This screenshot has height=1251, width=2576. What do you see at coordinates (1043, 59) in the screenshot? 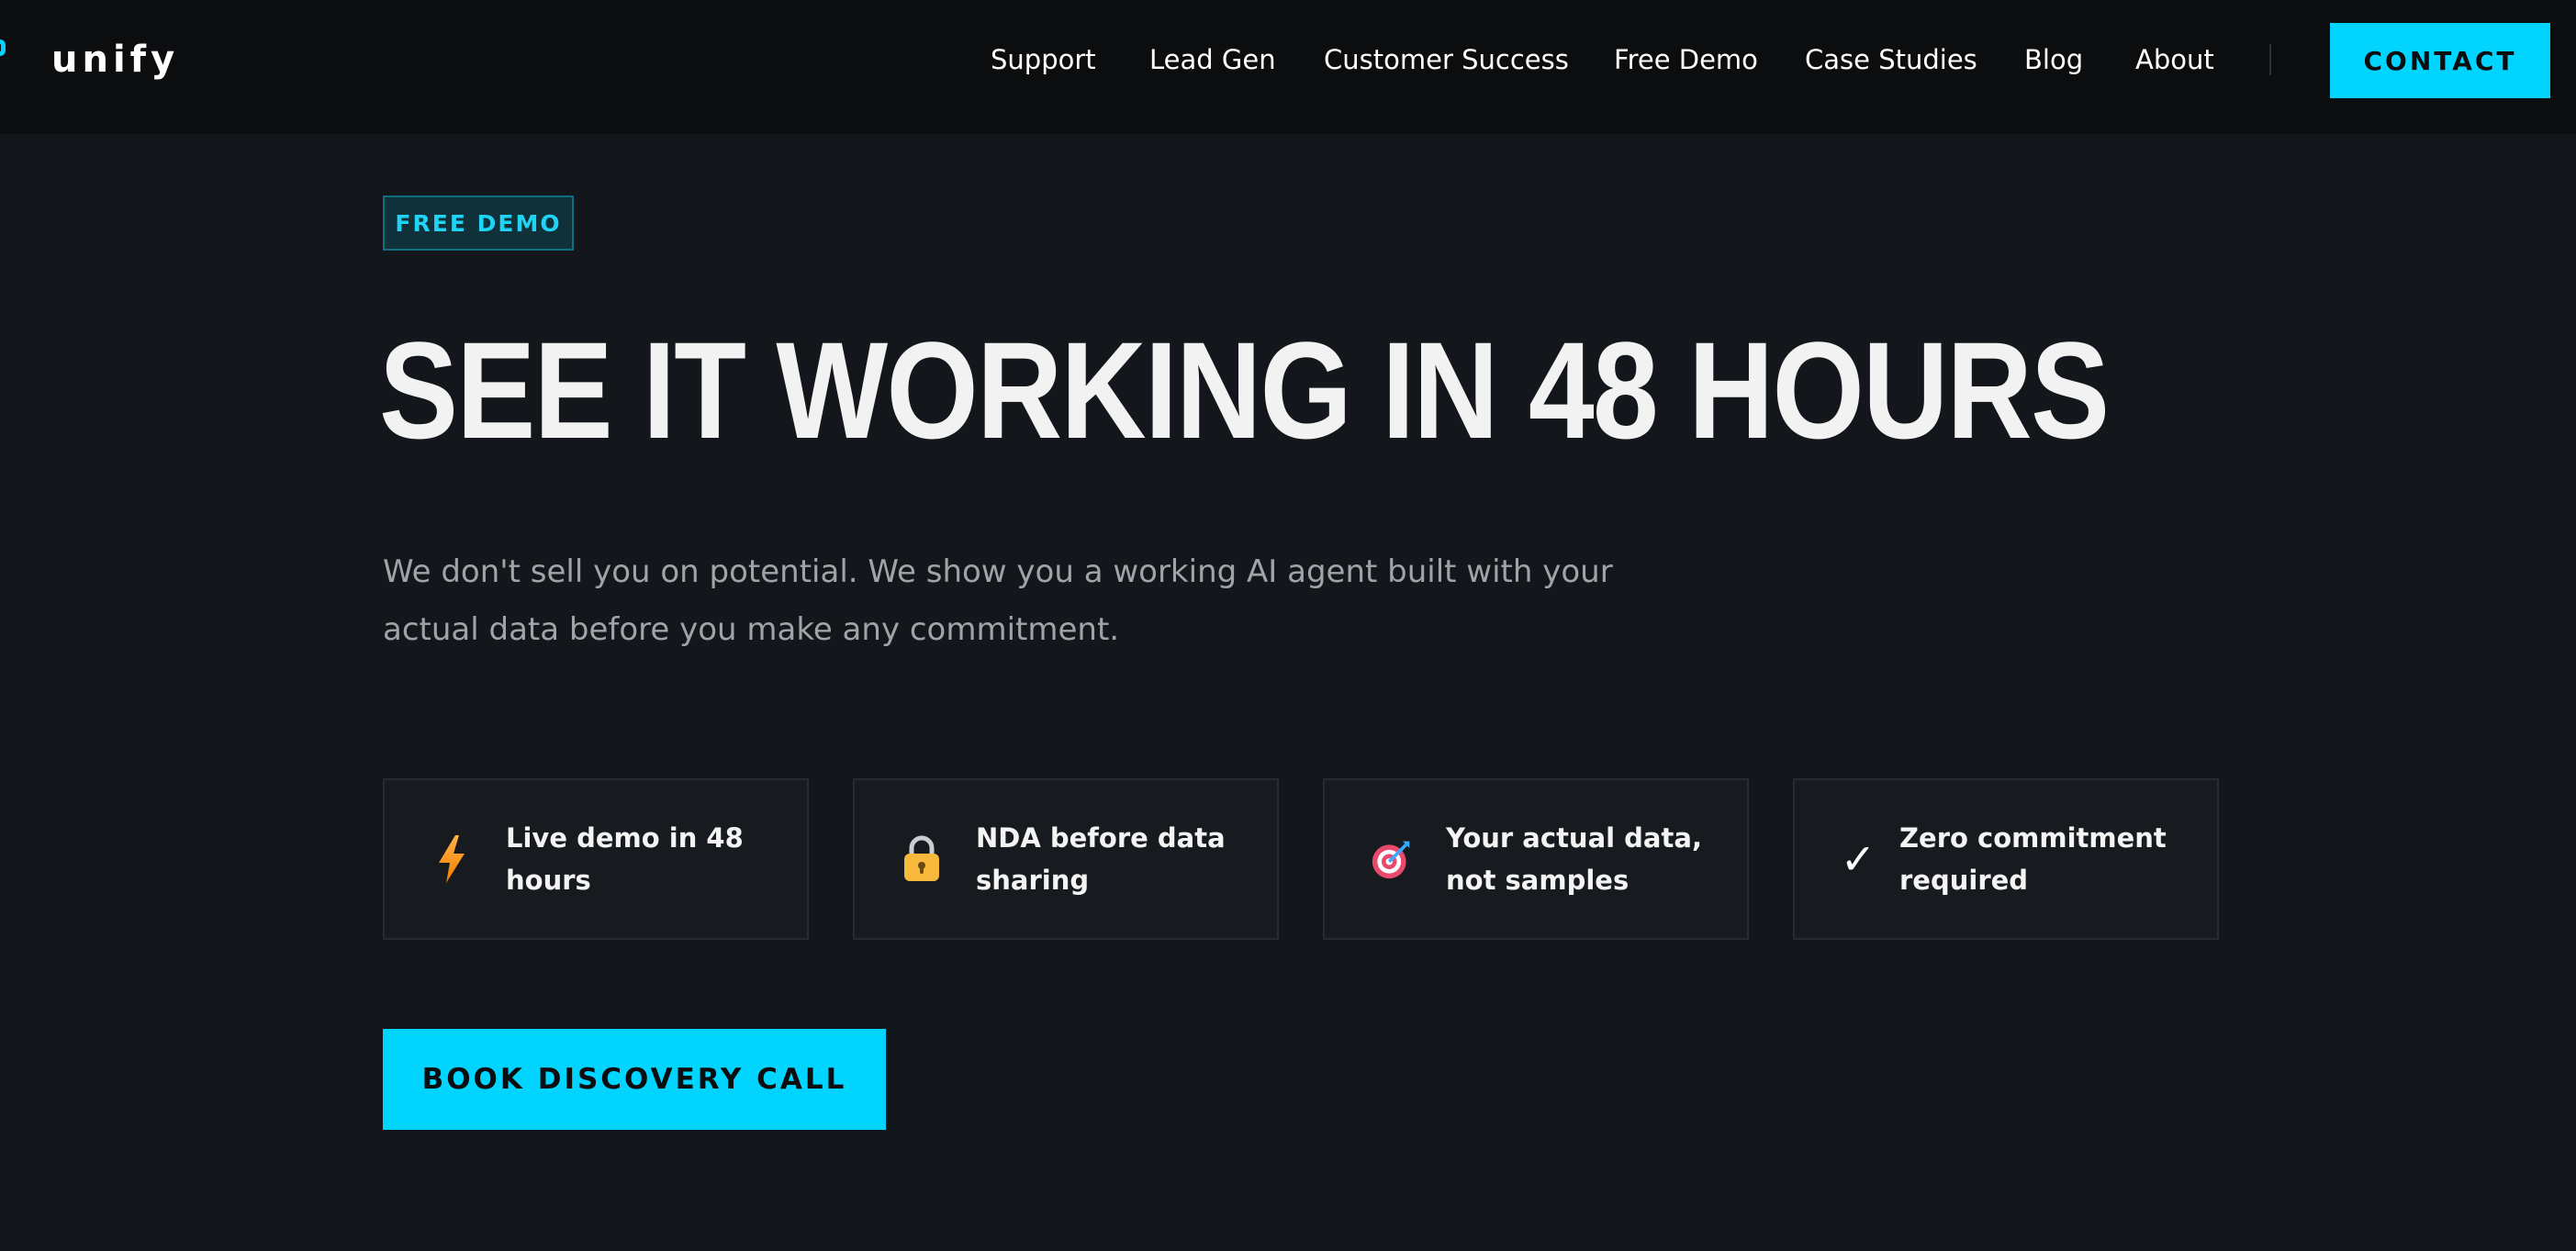
I see `nav-item-support: Support` at bounding box center [1043, 59].